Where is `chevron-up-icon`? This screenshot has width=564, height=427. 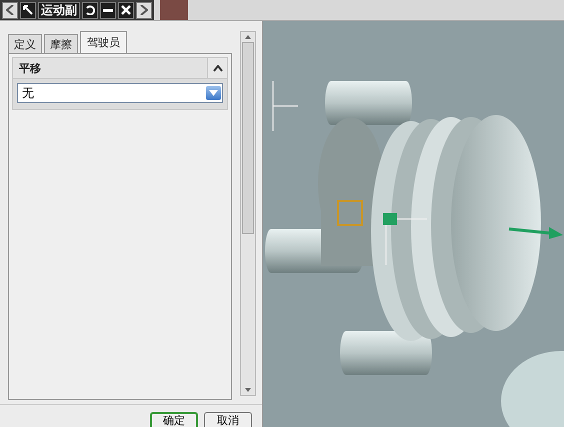
chevron-up-icon is located at coordinates (217, 68).